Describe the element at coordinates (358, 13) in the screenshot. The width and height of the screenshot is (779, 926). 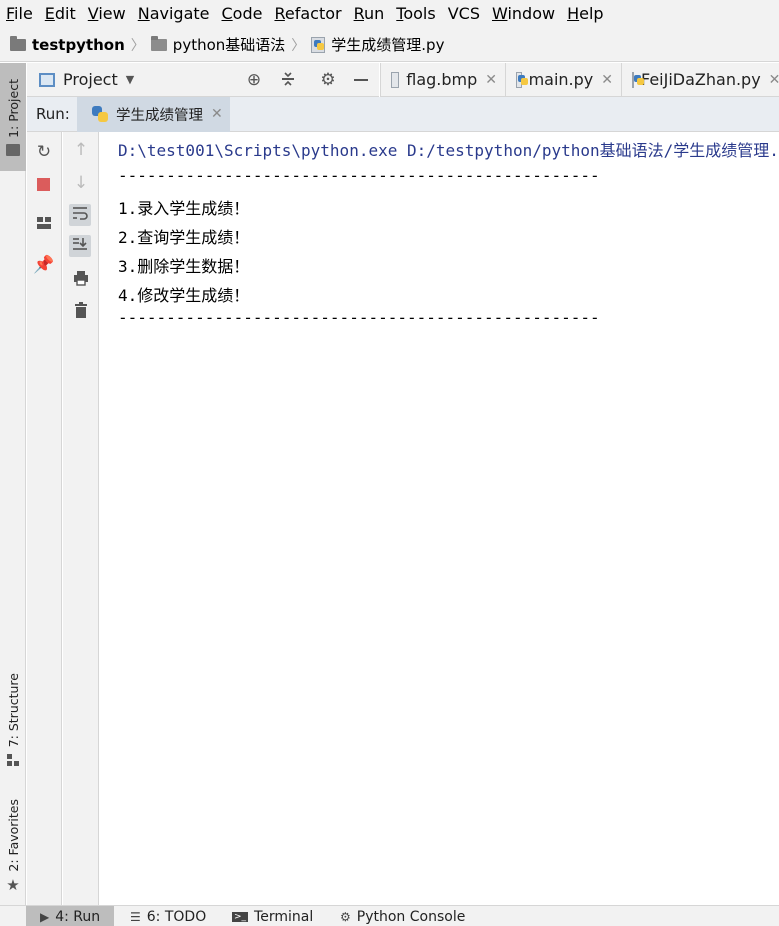
I see `menu-mnemonic: R` at that location.